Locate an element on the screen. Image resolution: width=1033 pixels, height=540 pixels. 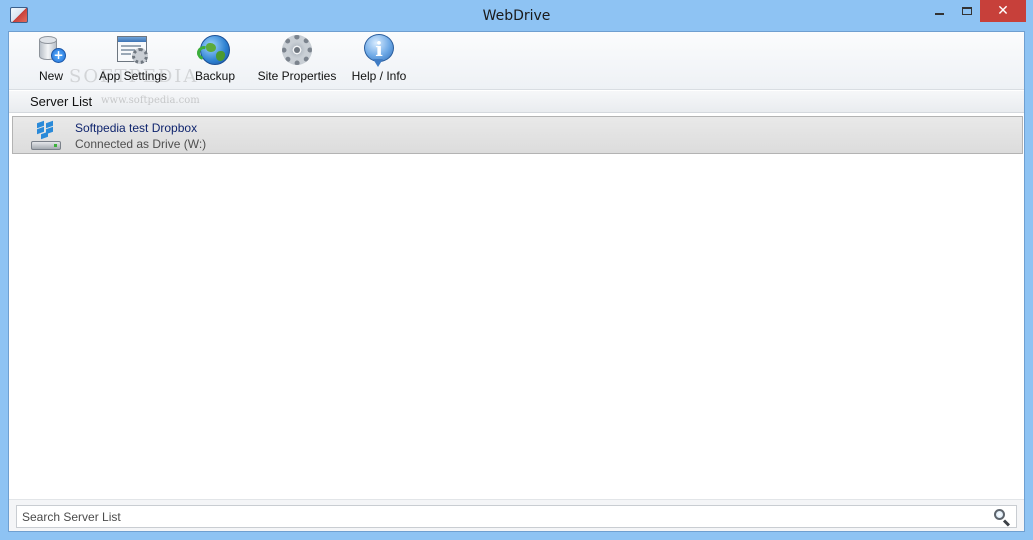
backup-globe-icon is located at coordinates (213, 50).